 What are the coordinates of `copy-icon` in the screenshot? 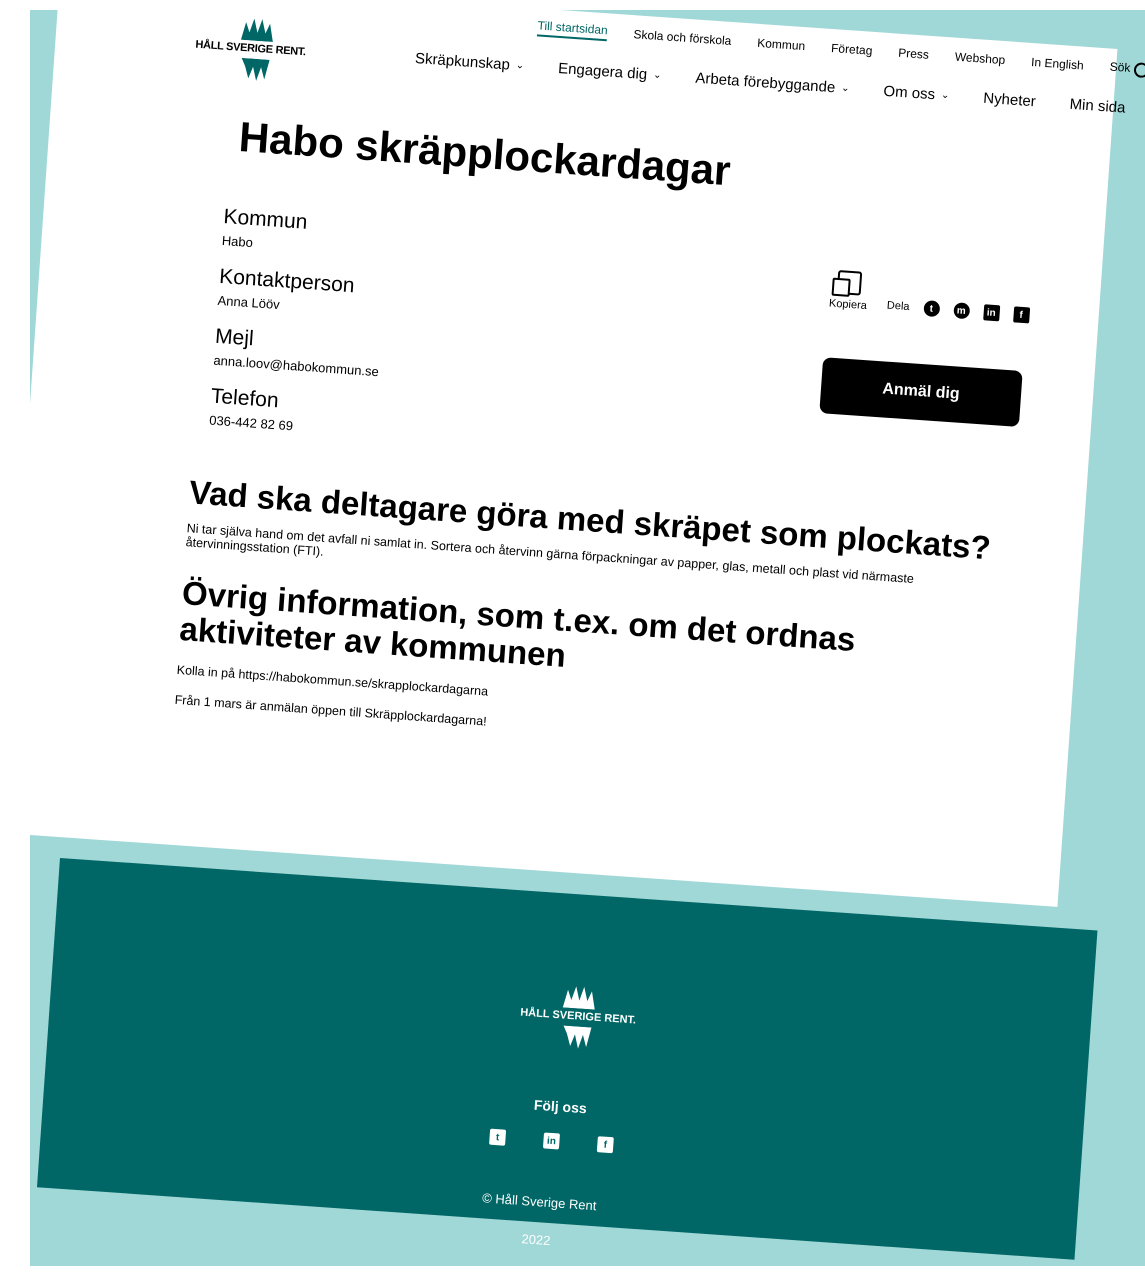 It's located at (849, 283).